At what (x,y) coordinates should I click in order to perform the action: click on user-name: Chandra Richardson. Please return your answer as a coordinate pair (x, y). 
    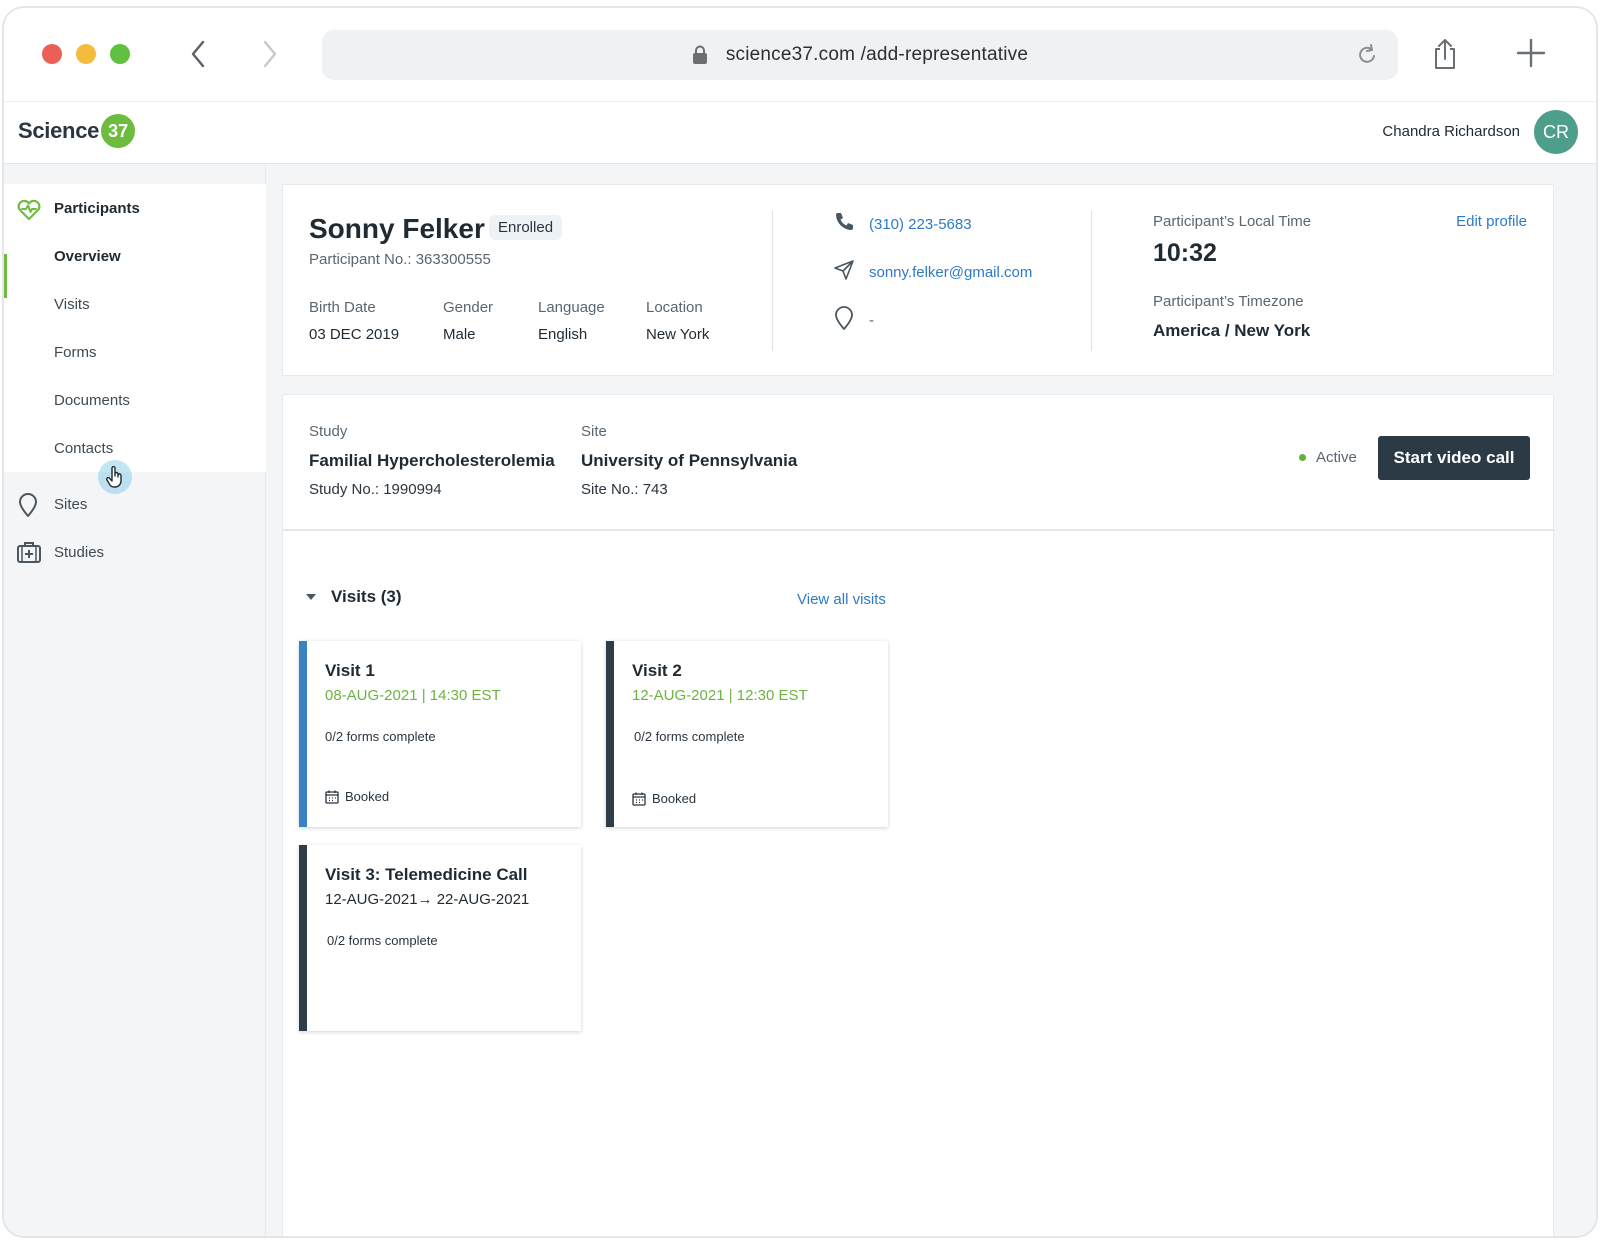
    Looking at the image, I should click on (1451, 131).